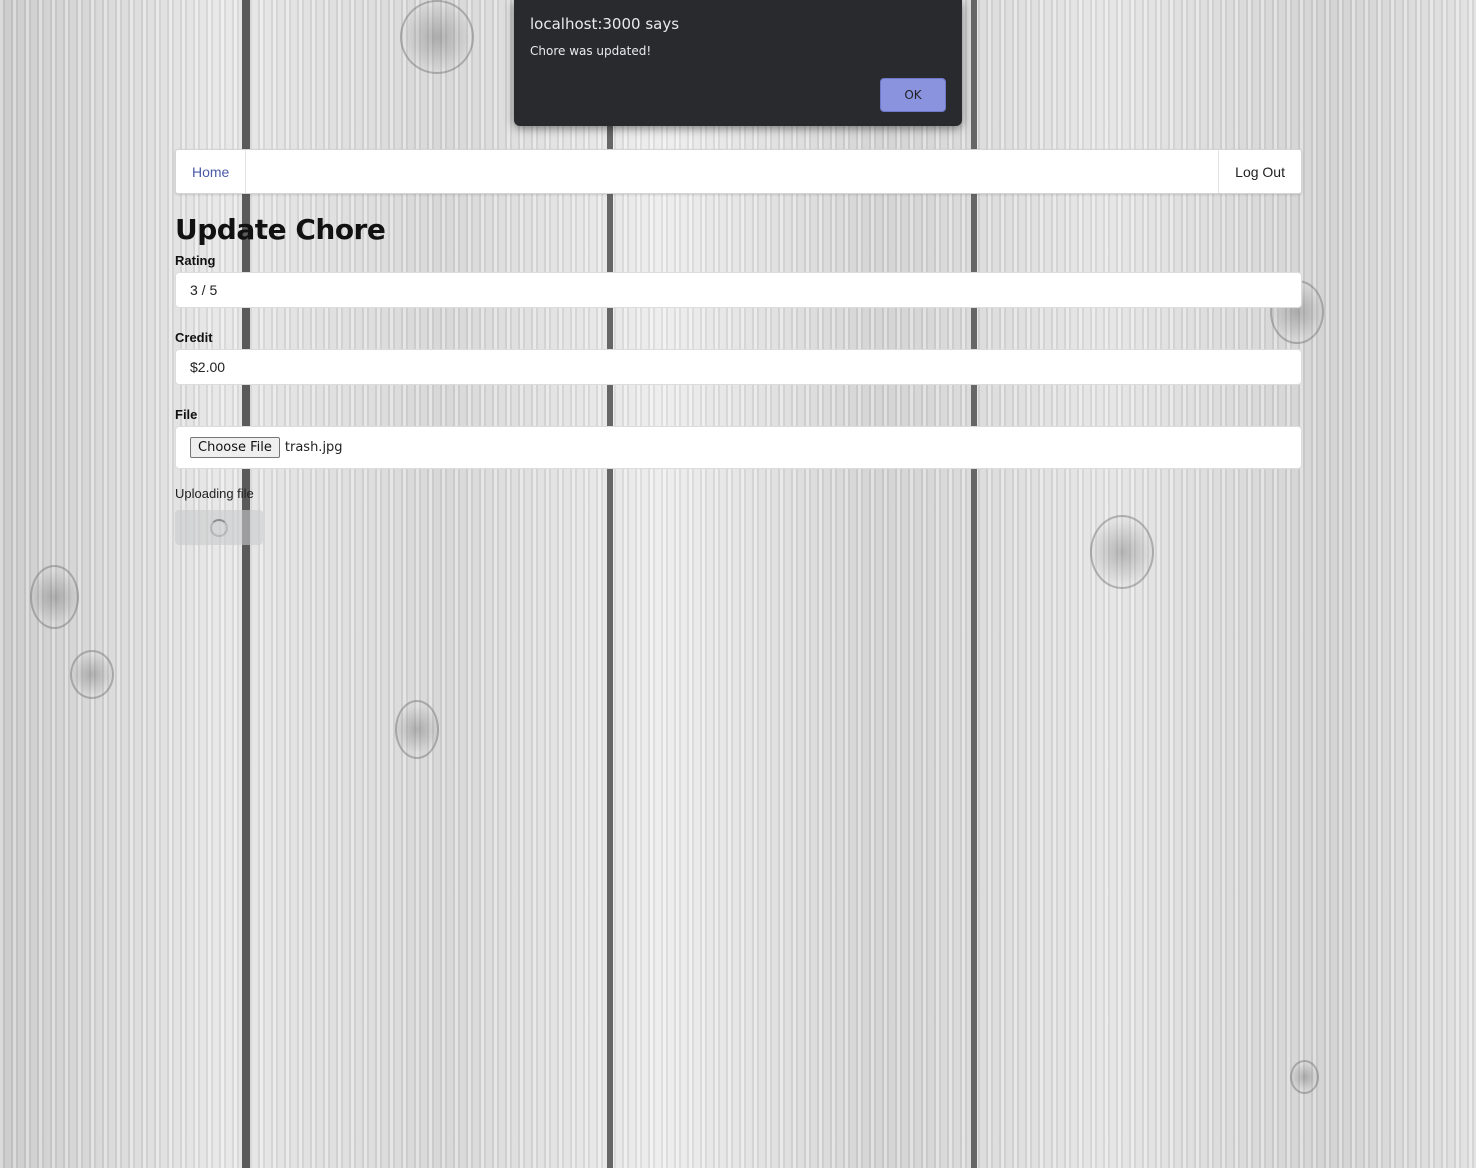  I want to click on credit-field: $2.00, so click(738, 367).